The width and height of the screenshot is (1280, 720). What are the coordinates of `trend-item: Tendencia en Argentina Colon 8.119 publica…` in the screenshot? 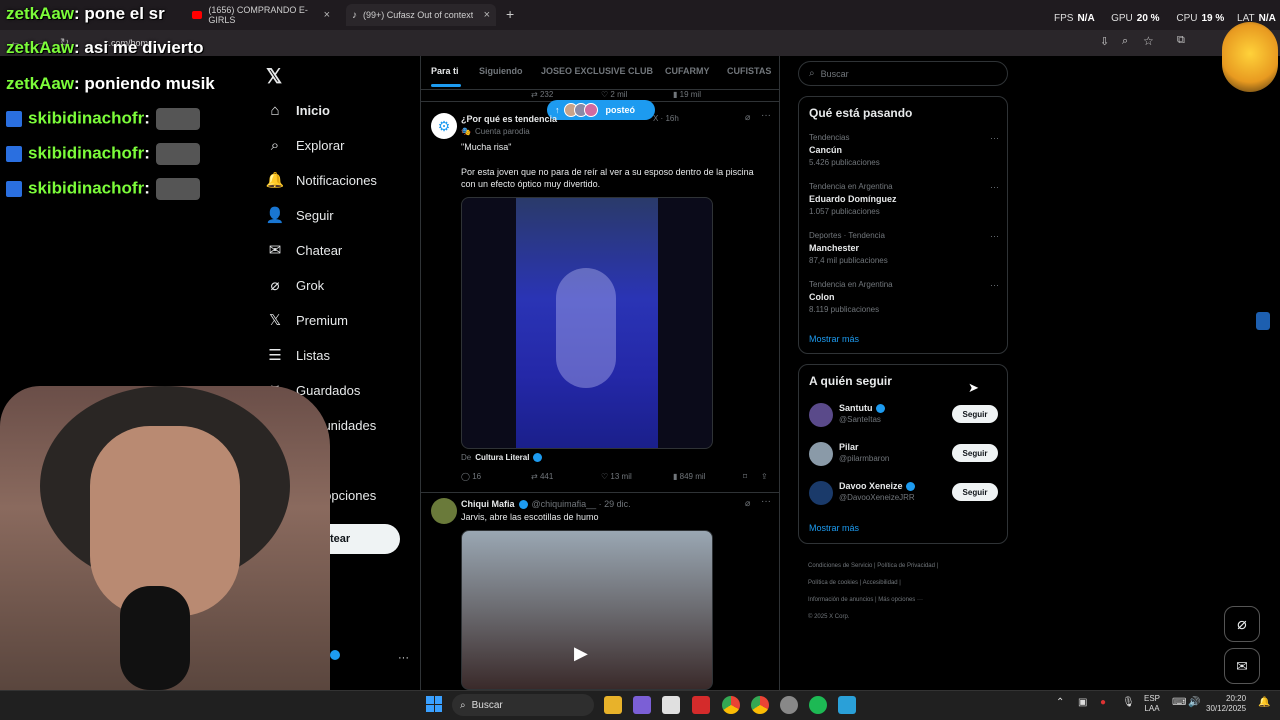 It's located at (904, 297).